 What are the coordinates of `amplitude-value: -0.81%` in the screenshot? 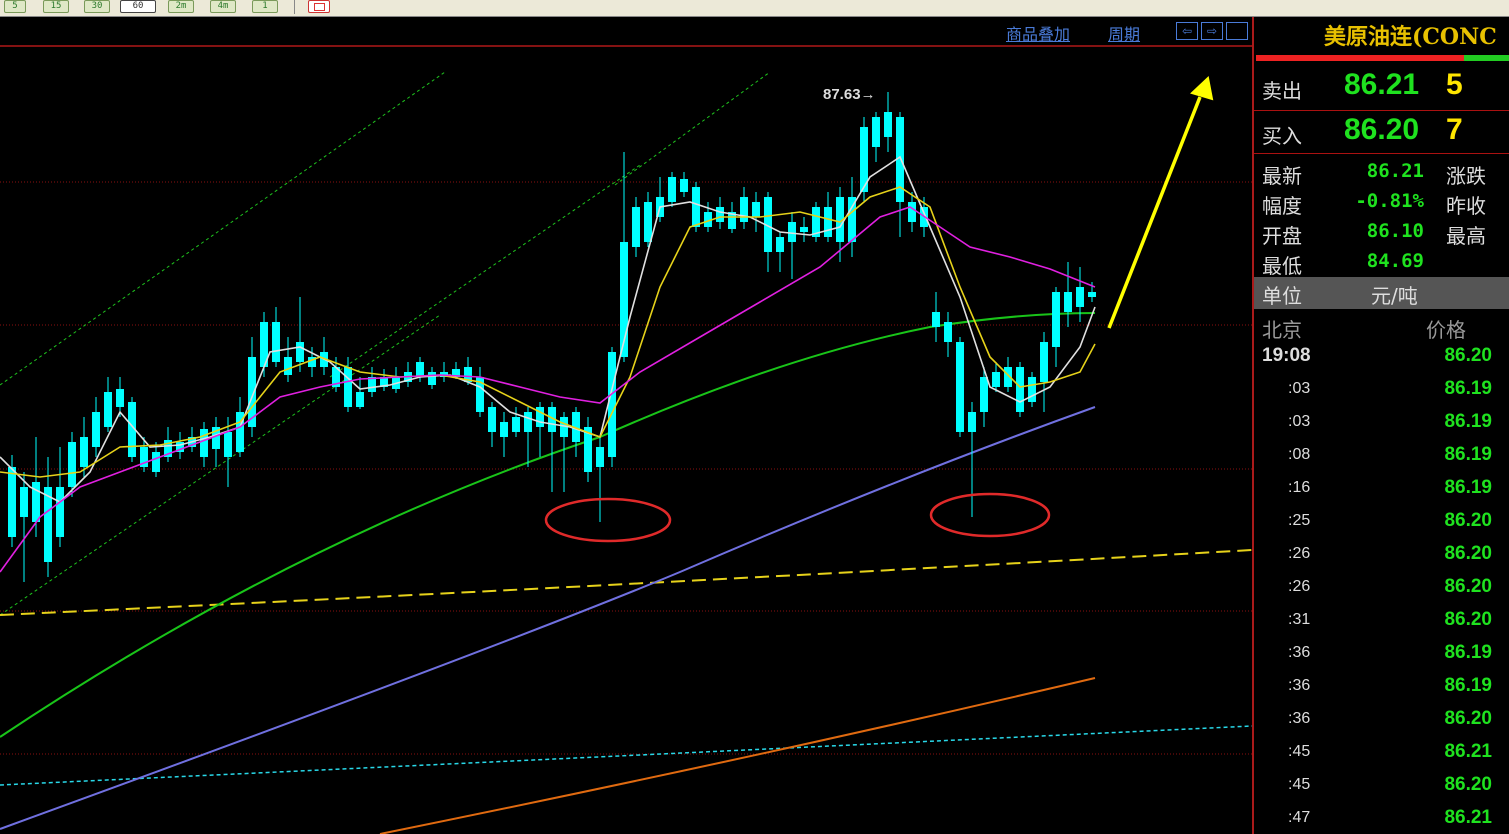 It's located at (1389, 201).